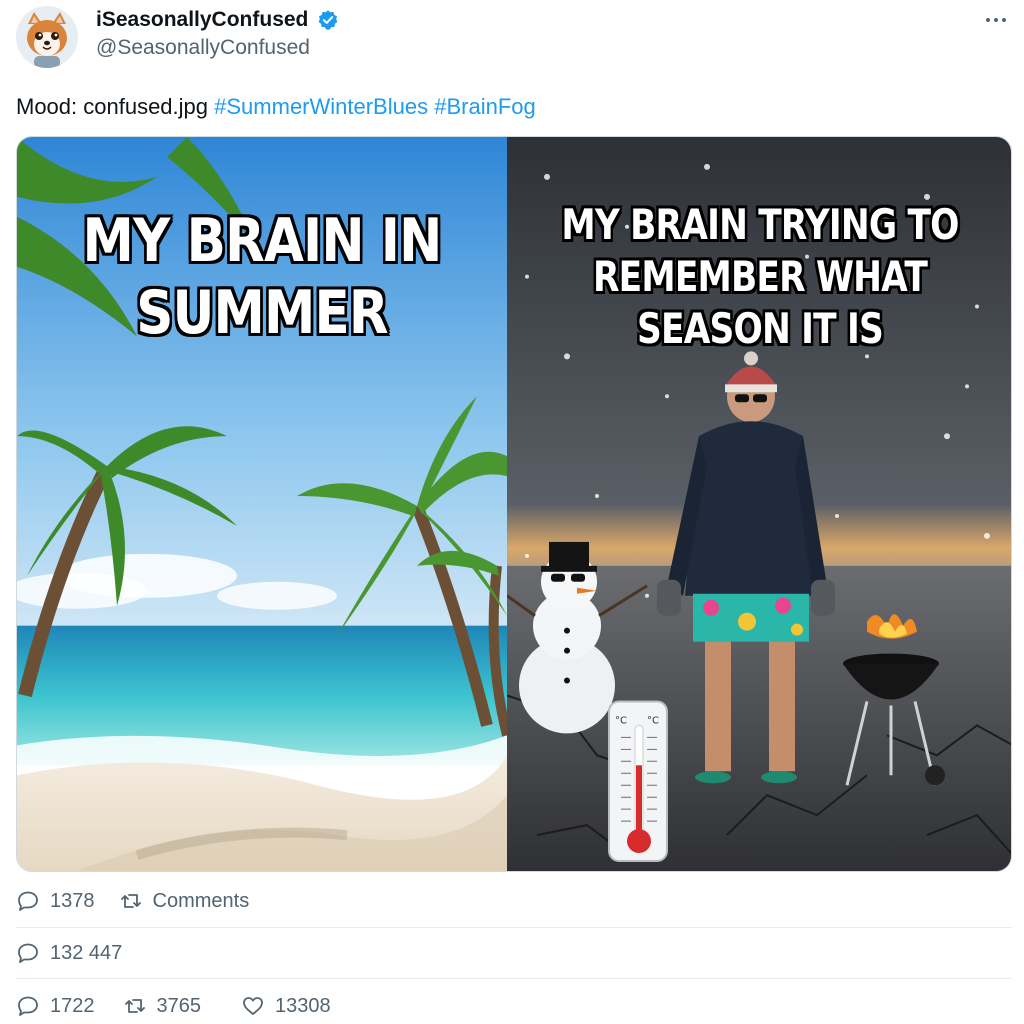 The image size is (1024, 1024). Describe the element at coordinates (262, 277) in the screenshot. I see `meme-caption-left: MY BRAIN IN SUMMER` at that location.